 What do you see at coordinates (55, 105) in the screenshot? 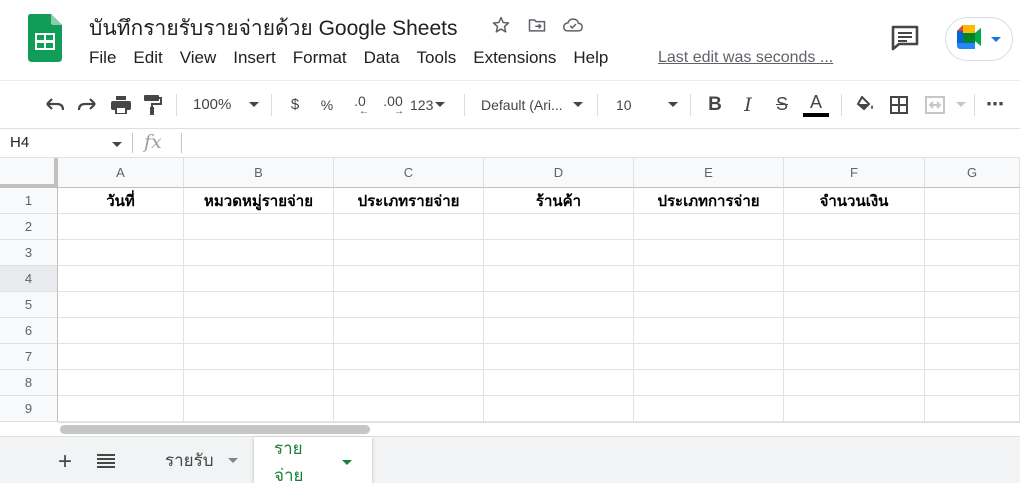
I see `undo-icon` at bounding box center [55, 105].